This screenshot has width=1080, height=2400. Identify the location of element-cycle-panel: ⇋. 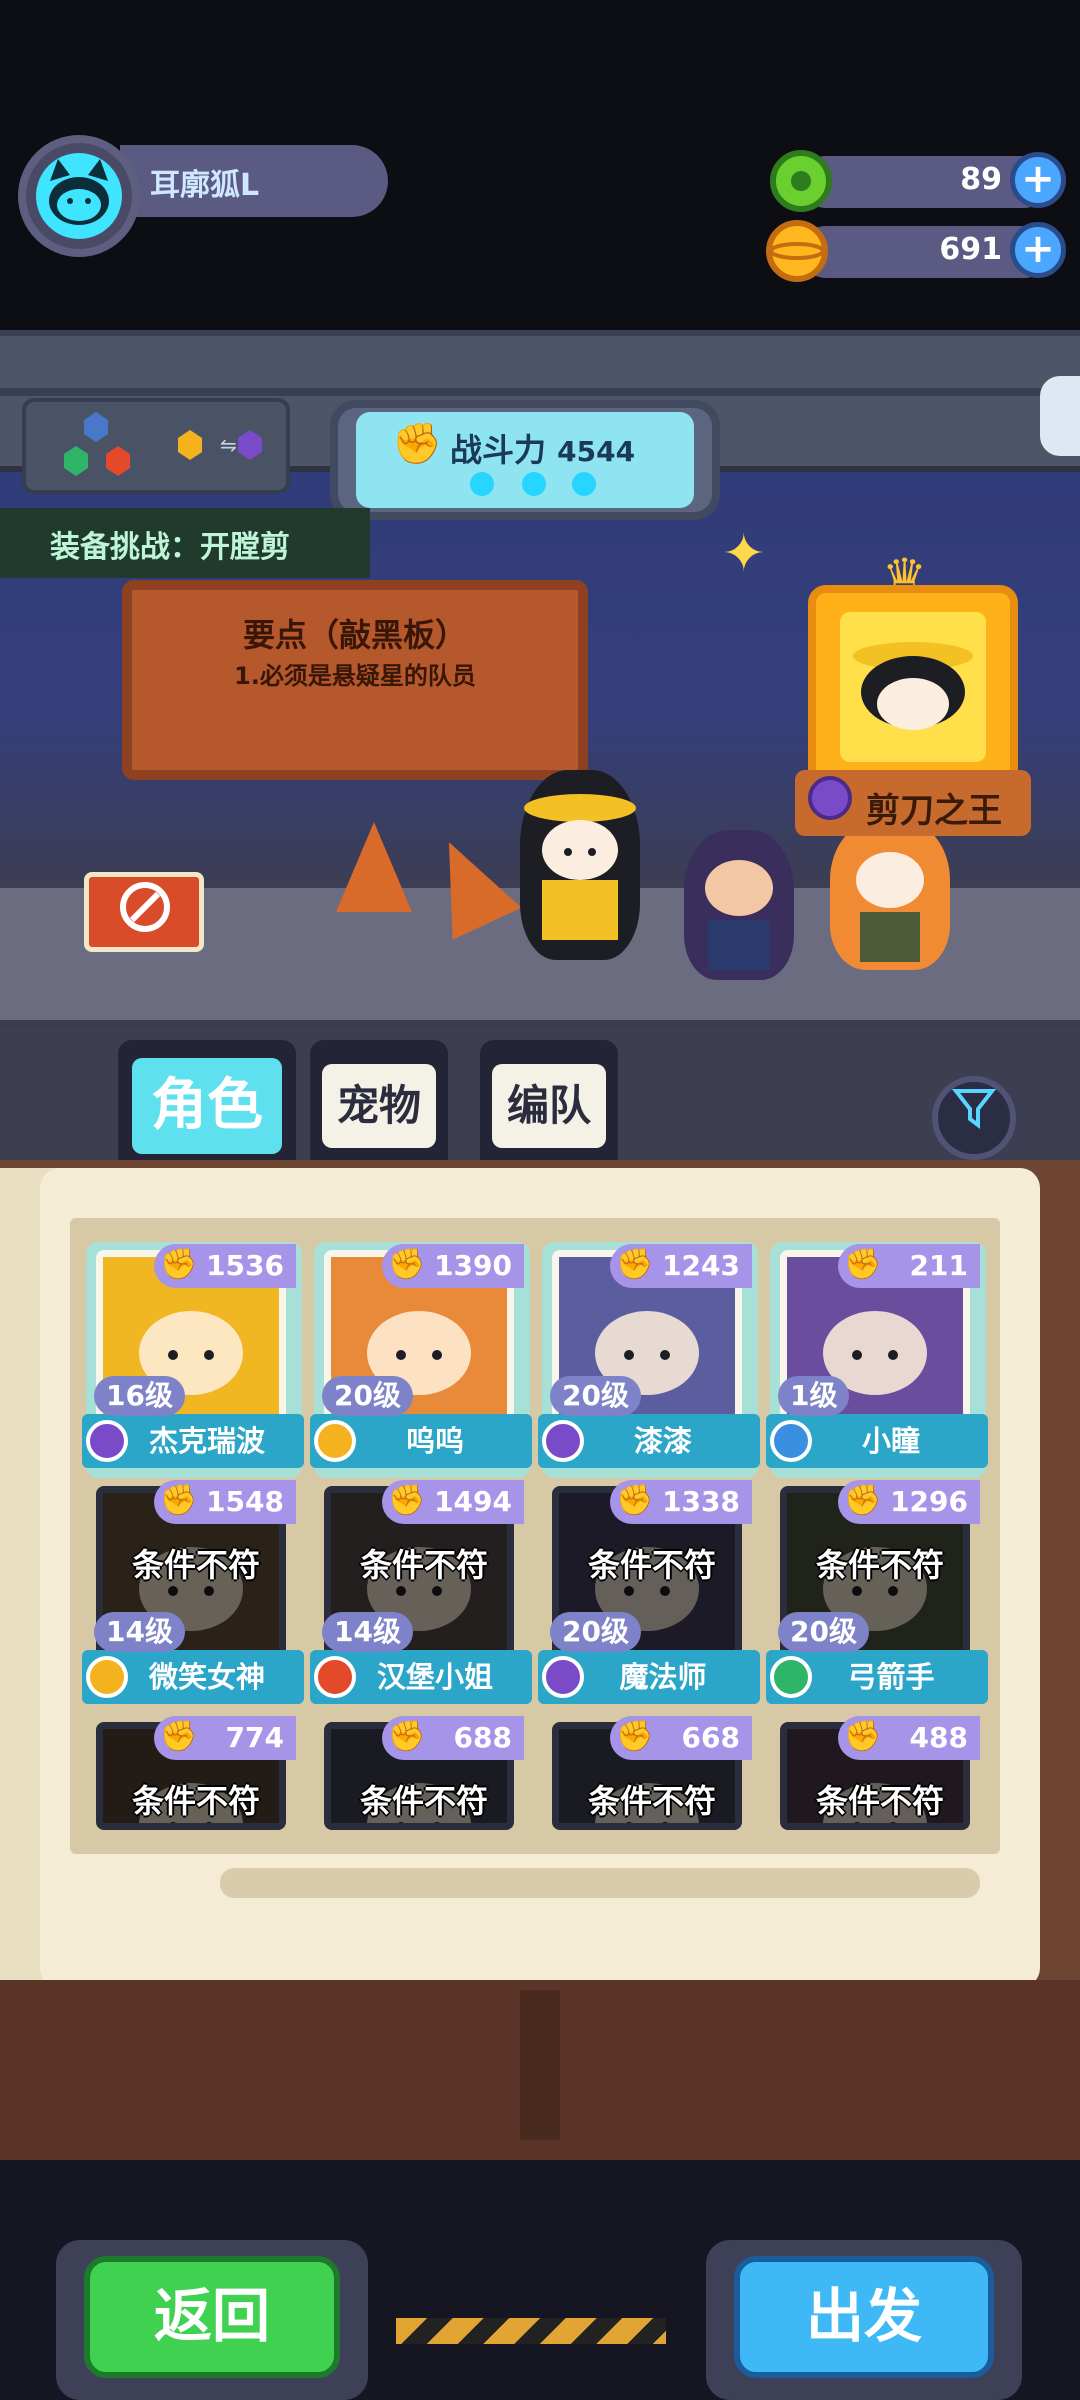
(156, 446).